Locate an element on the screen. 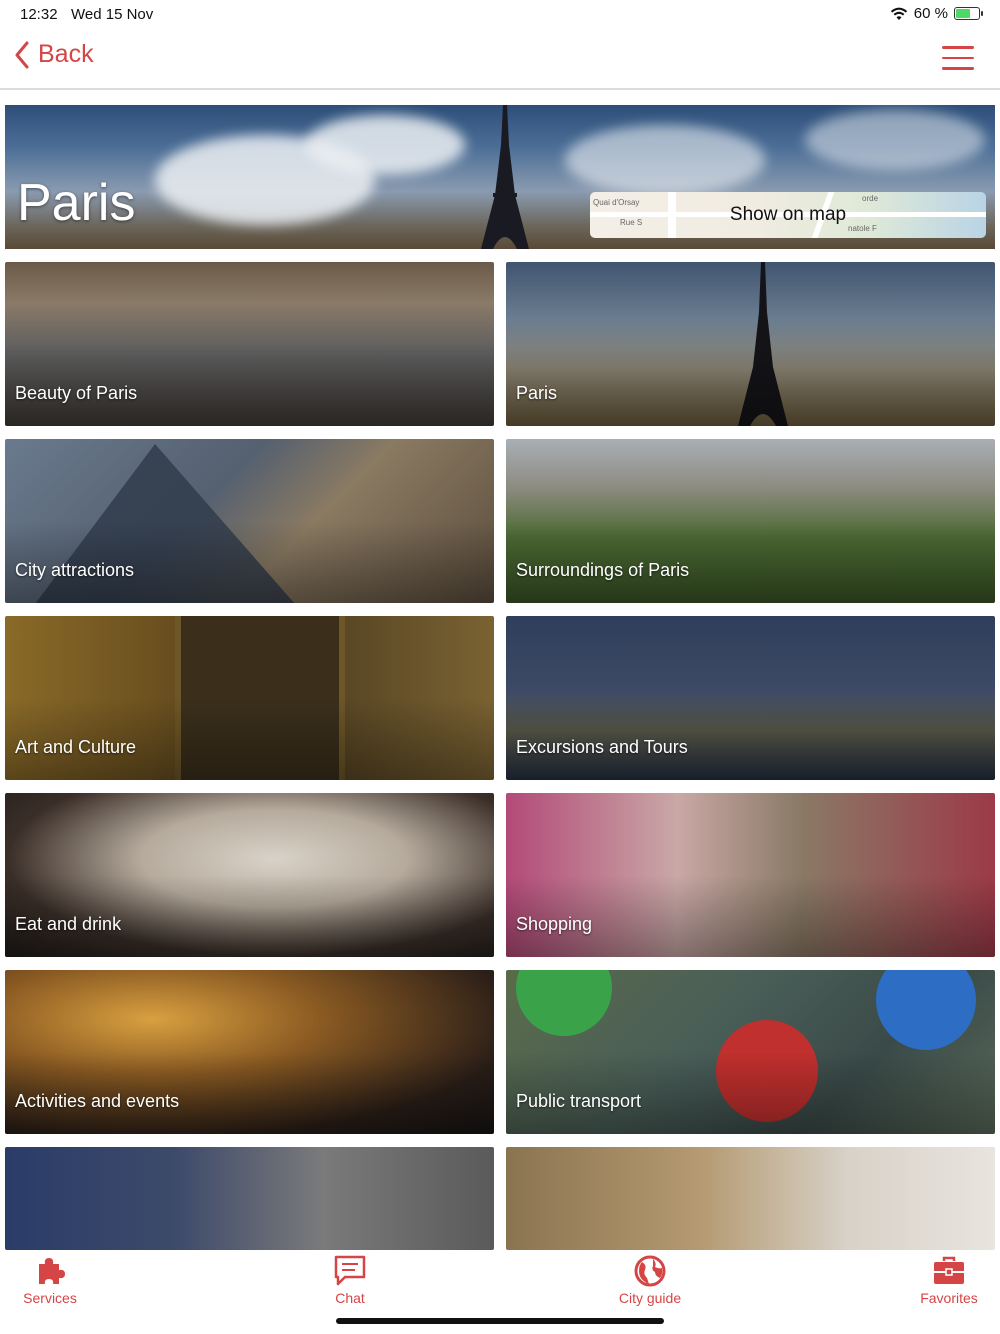 This screenshot has height=1334, width=1000. eiffel-tower-image is located at coordinates (505, 177).